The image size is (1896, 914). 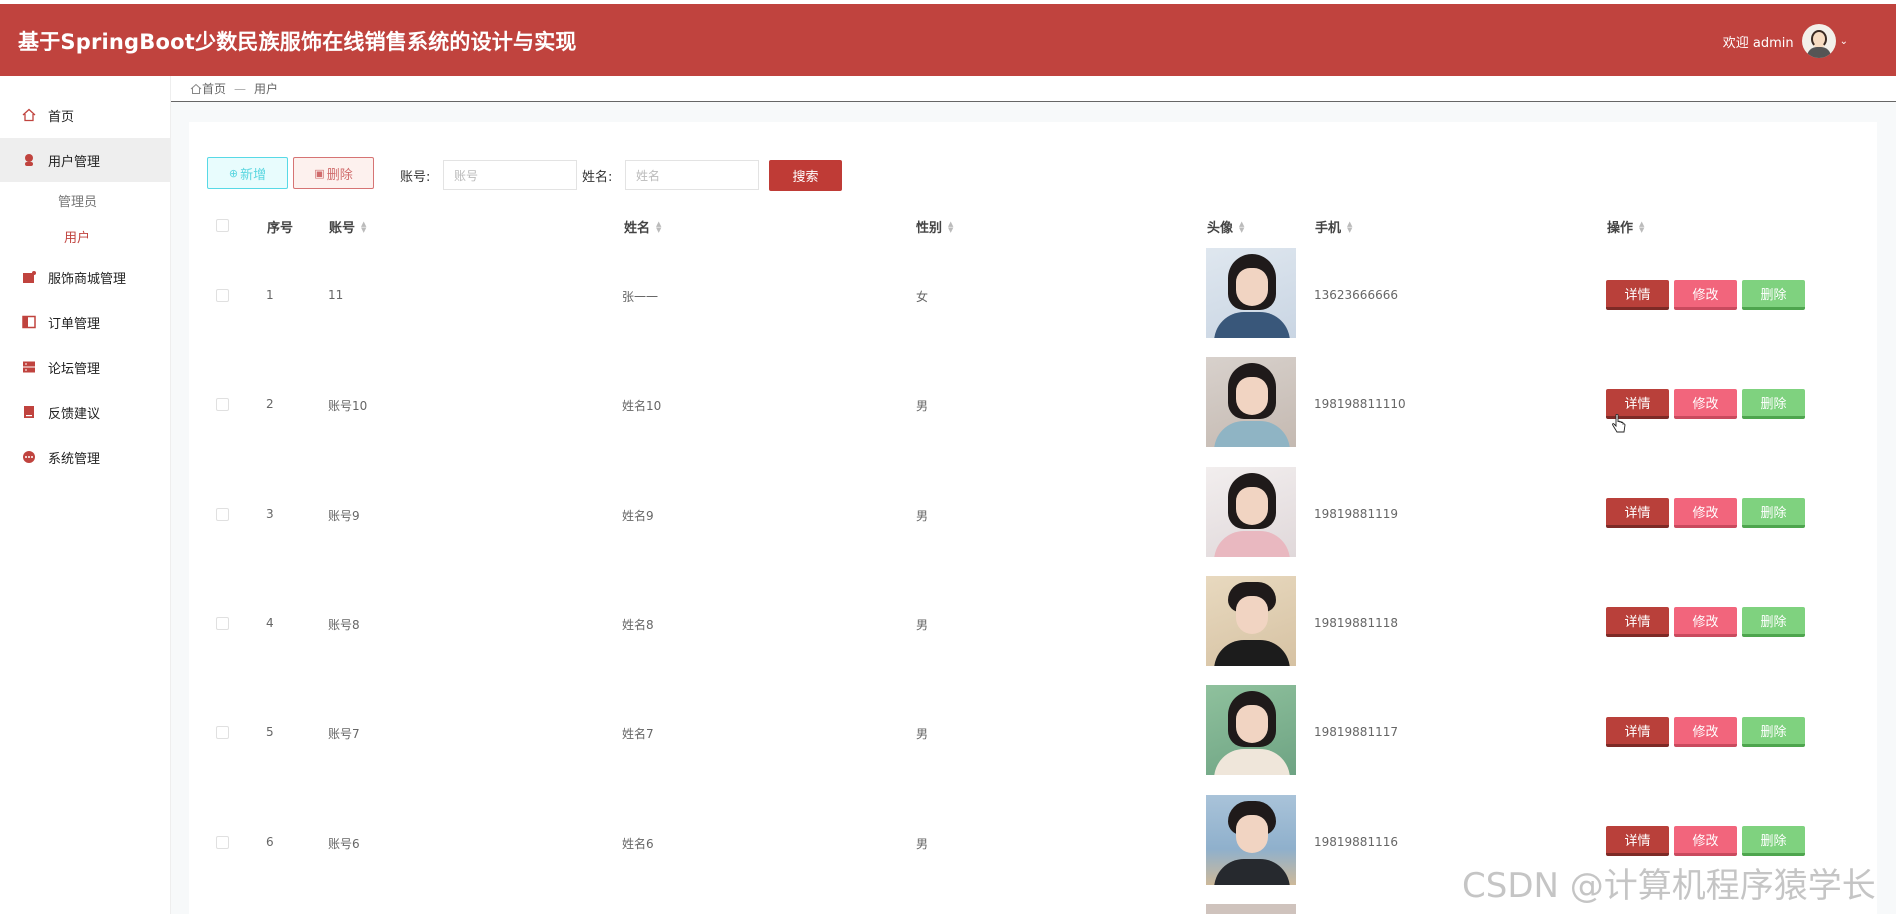 What do you see at coordinates (74, 414) in the screenshot?
I see `sidebar-item-label: 反馈建议` at bounding box center [74, 414].